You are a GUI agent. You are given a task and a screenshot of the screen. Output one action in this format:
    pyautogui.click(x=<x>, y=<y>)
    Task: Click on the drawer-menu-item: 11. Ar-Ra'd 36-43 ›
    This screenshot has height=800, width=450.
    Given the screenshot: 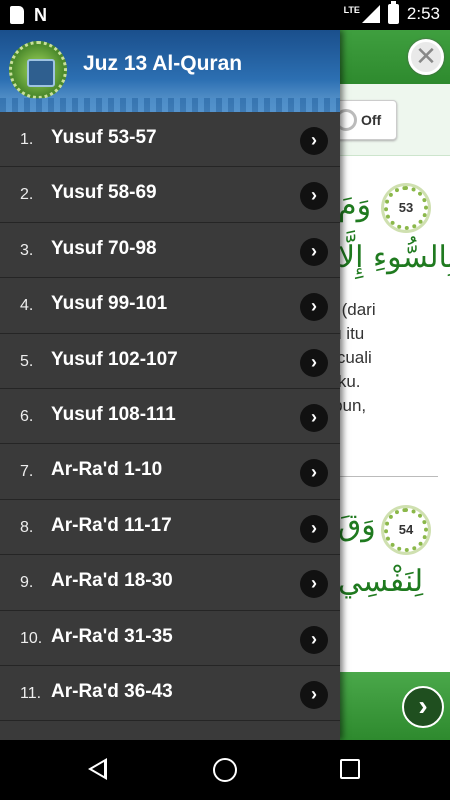 What is the action you would take?
    pyautogui.click(x=170, y=694)
    